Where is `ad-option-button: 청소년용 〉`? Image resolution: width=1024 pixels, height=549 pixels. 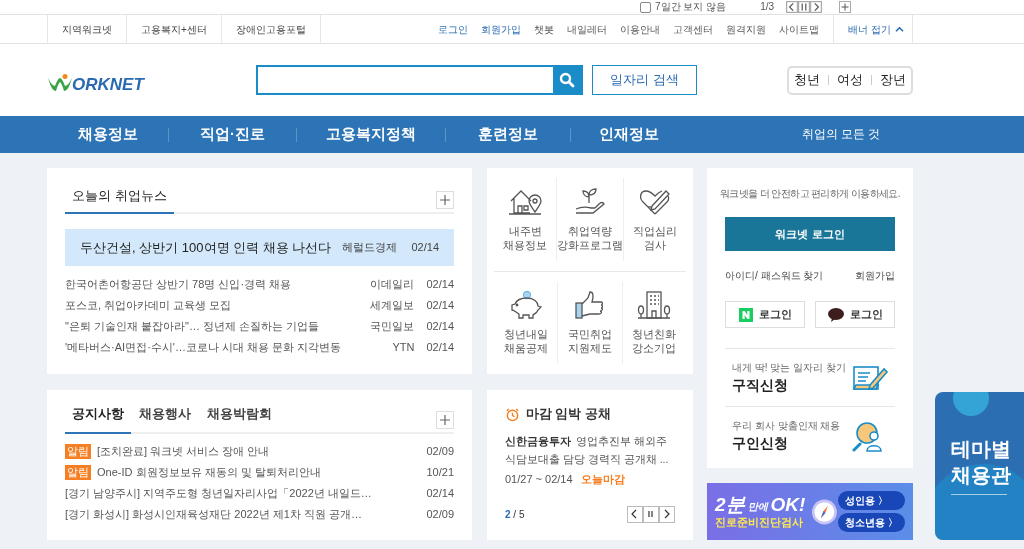 ad-option-button: 청소년용 〉 is located at coordinates (871, 522).